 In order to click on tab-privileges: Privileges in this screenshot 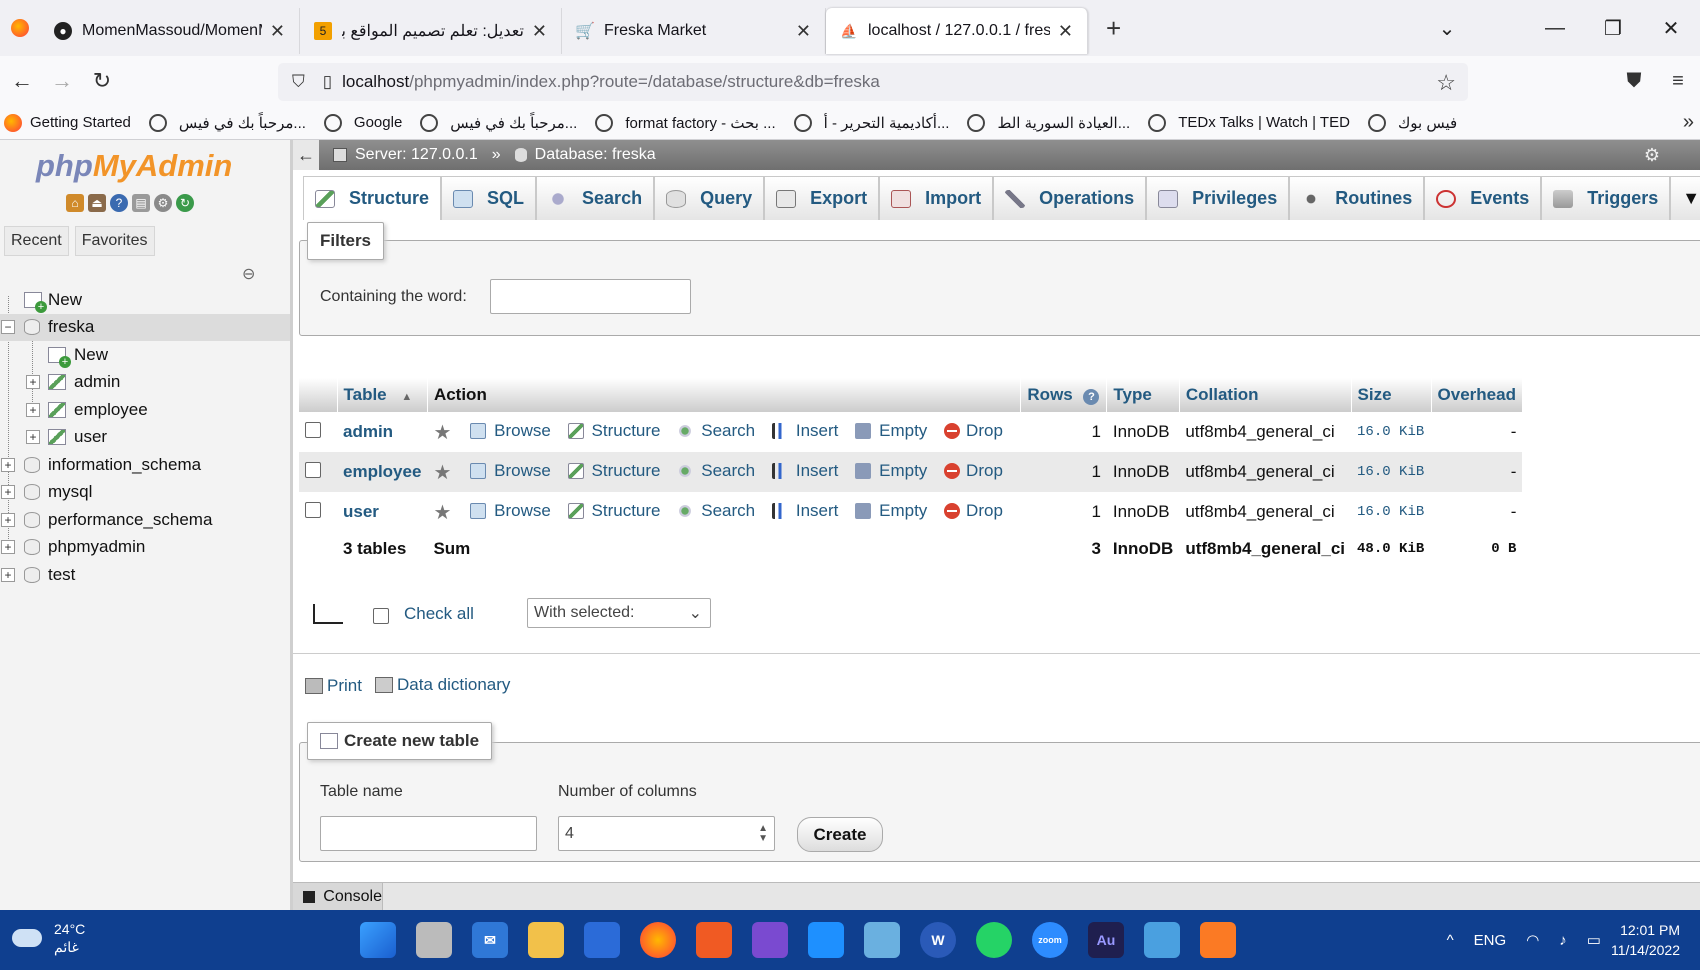, I will do `click(1218, 198)`.